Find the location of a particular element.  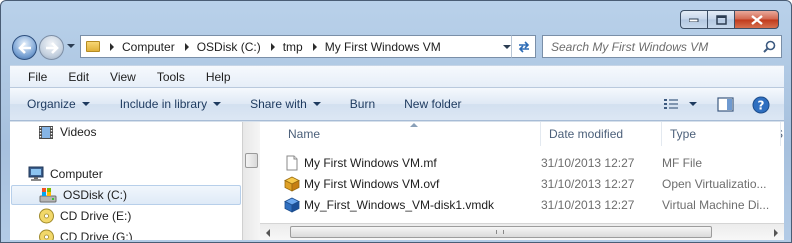

horizontal-scrollbar is located at coordinates (522, 231).